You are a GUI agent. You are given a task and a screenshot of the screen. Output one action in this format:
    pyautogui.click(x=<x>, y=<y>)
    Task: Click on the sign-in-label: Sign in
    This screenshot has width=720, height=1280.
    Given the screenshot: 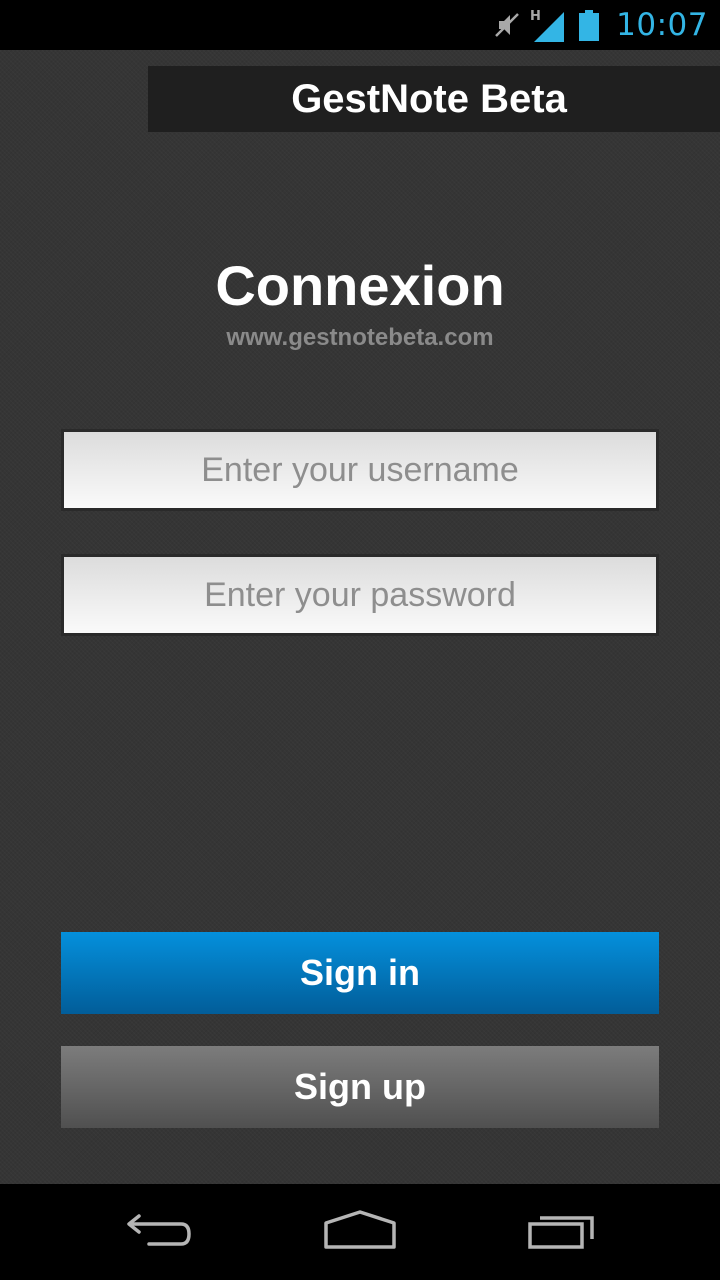 What is the action you would take?
    pyautogui.click(x=360, y=972)
    